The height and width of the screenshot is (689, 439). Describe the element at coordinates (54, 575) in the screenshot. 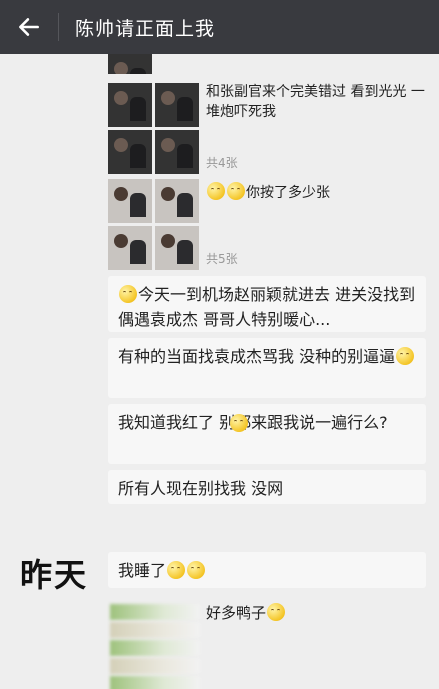

I see `date-label: 昨天` at that location.